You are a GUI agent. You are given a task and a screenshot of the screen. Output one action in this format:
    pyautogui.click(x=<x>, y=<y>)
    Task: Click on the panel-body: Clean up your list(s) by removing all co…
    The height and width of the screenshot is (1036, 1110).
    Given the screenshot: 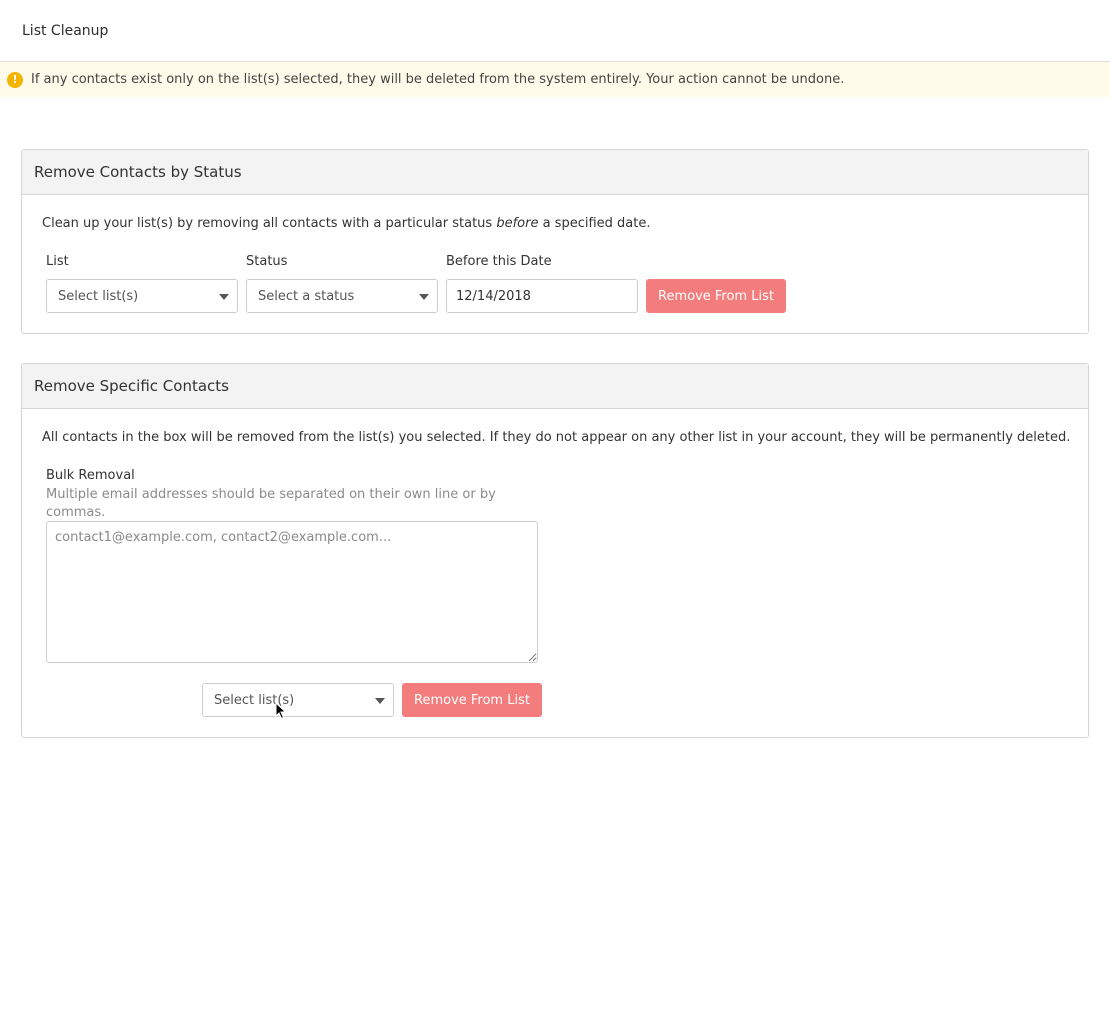 What is the action you would take?
    pyautogui.click(x=555, y=264)
    